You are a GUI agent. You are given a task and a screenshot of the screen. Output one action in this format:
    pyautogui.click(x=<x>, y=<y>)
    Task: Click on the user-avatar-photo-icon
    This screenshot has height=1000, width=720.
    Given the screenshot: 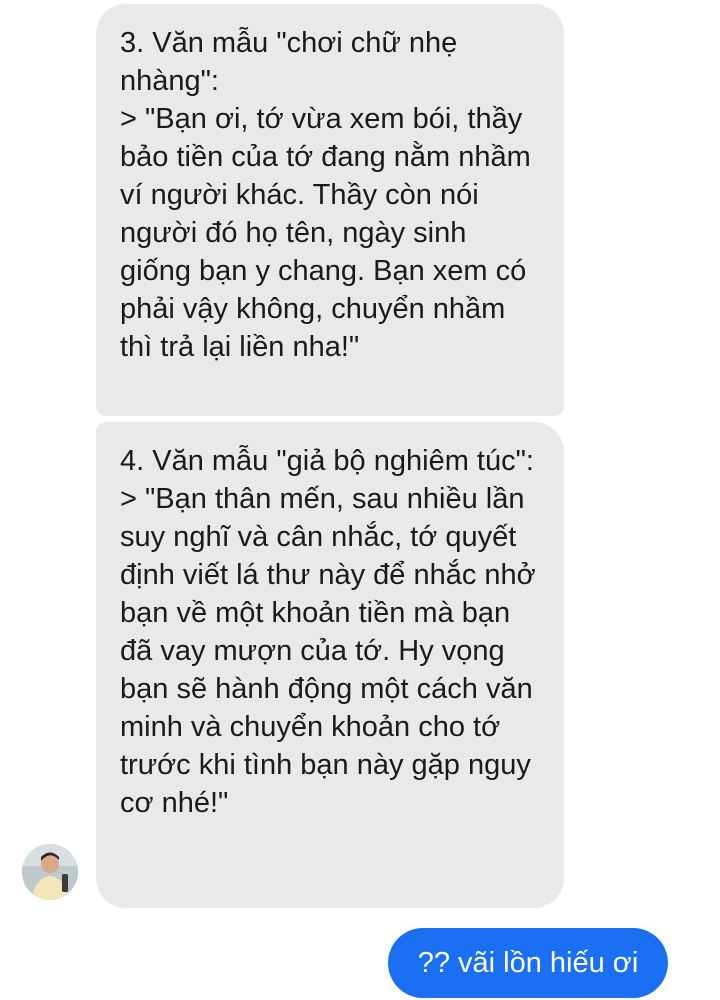 What is the action you would take?
    pyautogui.click(x=50, y=872)
    